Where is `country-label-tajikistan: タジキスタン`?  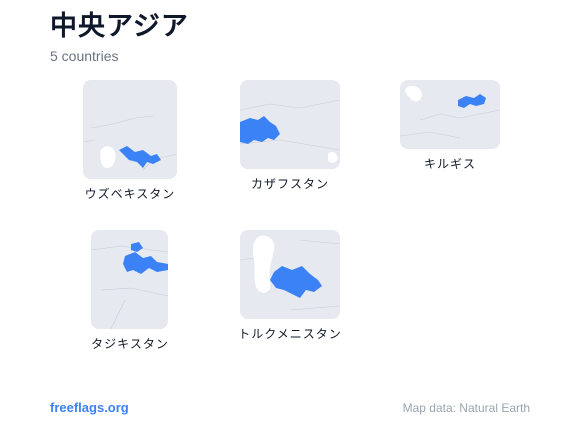 country-label-tajikistan: タジキスタン is located at coordinates (130, 344).